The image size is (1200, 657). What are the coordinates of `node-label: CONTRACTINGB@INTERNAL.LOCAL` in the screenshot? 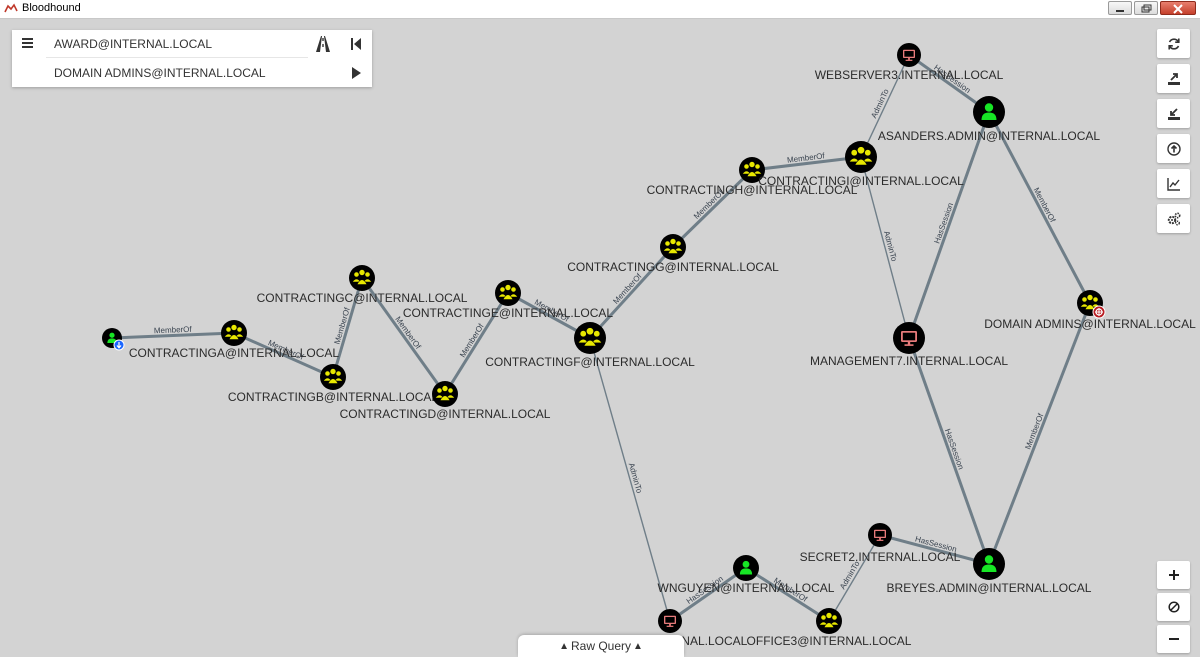 It's located at (333, 397).